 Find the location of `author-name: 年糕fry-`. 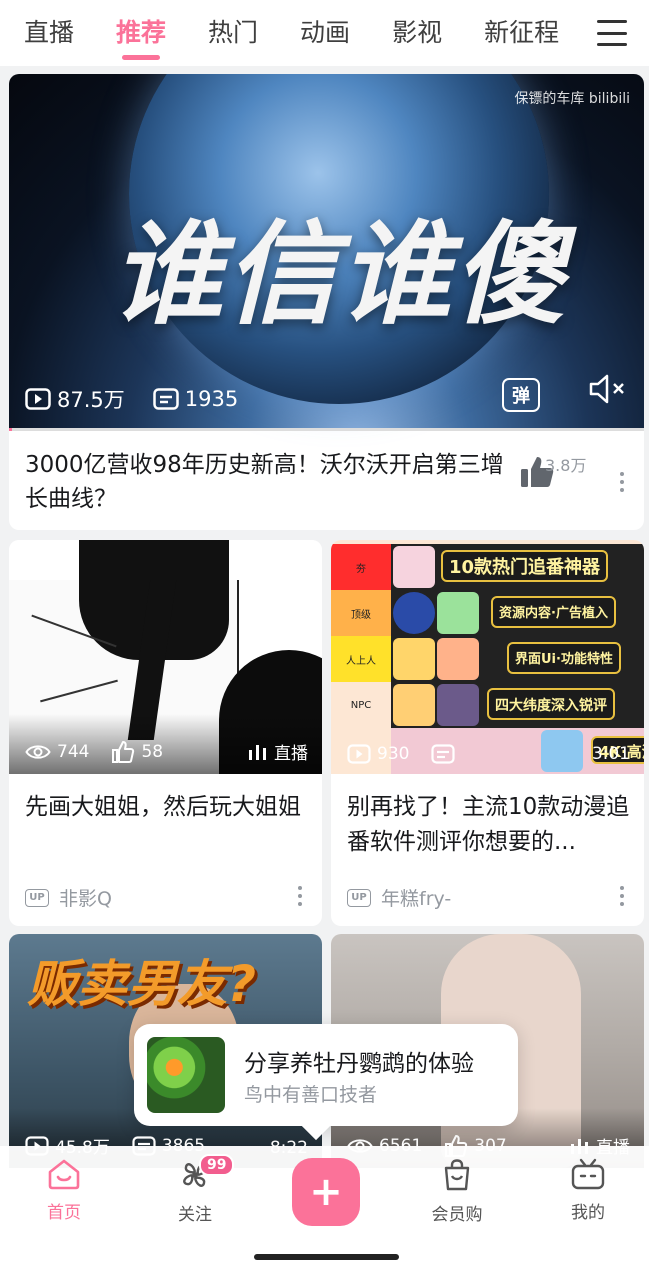

author-name: 年糕fry- is located at coordinates (416, 897).